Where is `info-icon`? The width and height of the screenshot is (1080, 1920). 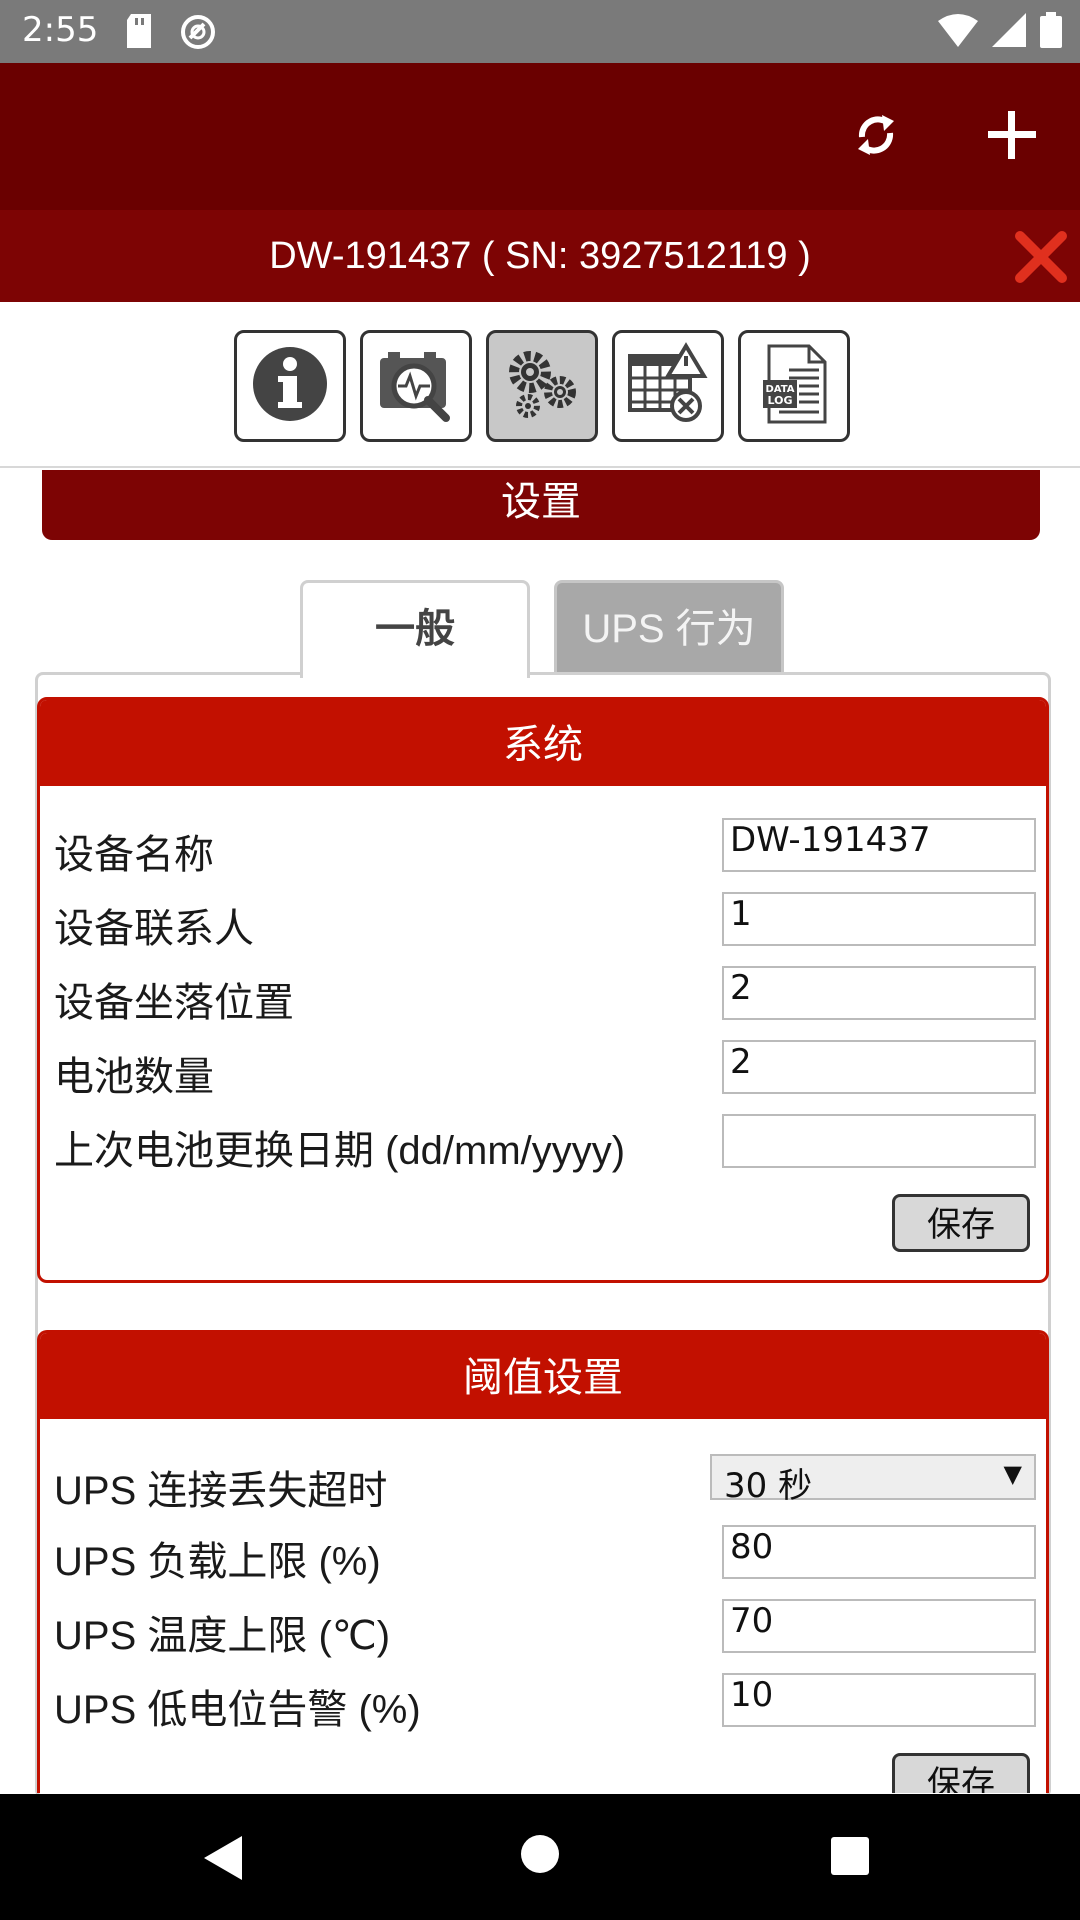 info-icon is located at coordinates (290, 386).